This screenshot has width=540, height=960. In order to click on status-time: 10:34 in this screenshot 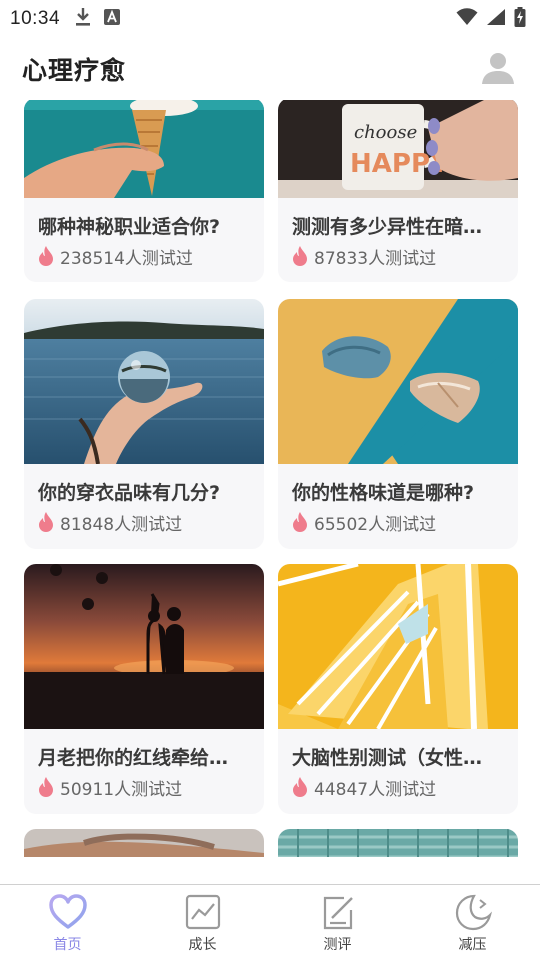, I will do `click(35, 18)`.